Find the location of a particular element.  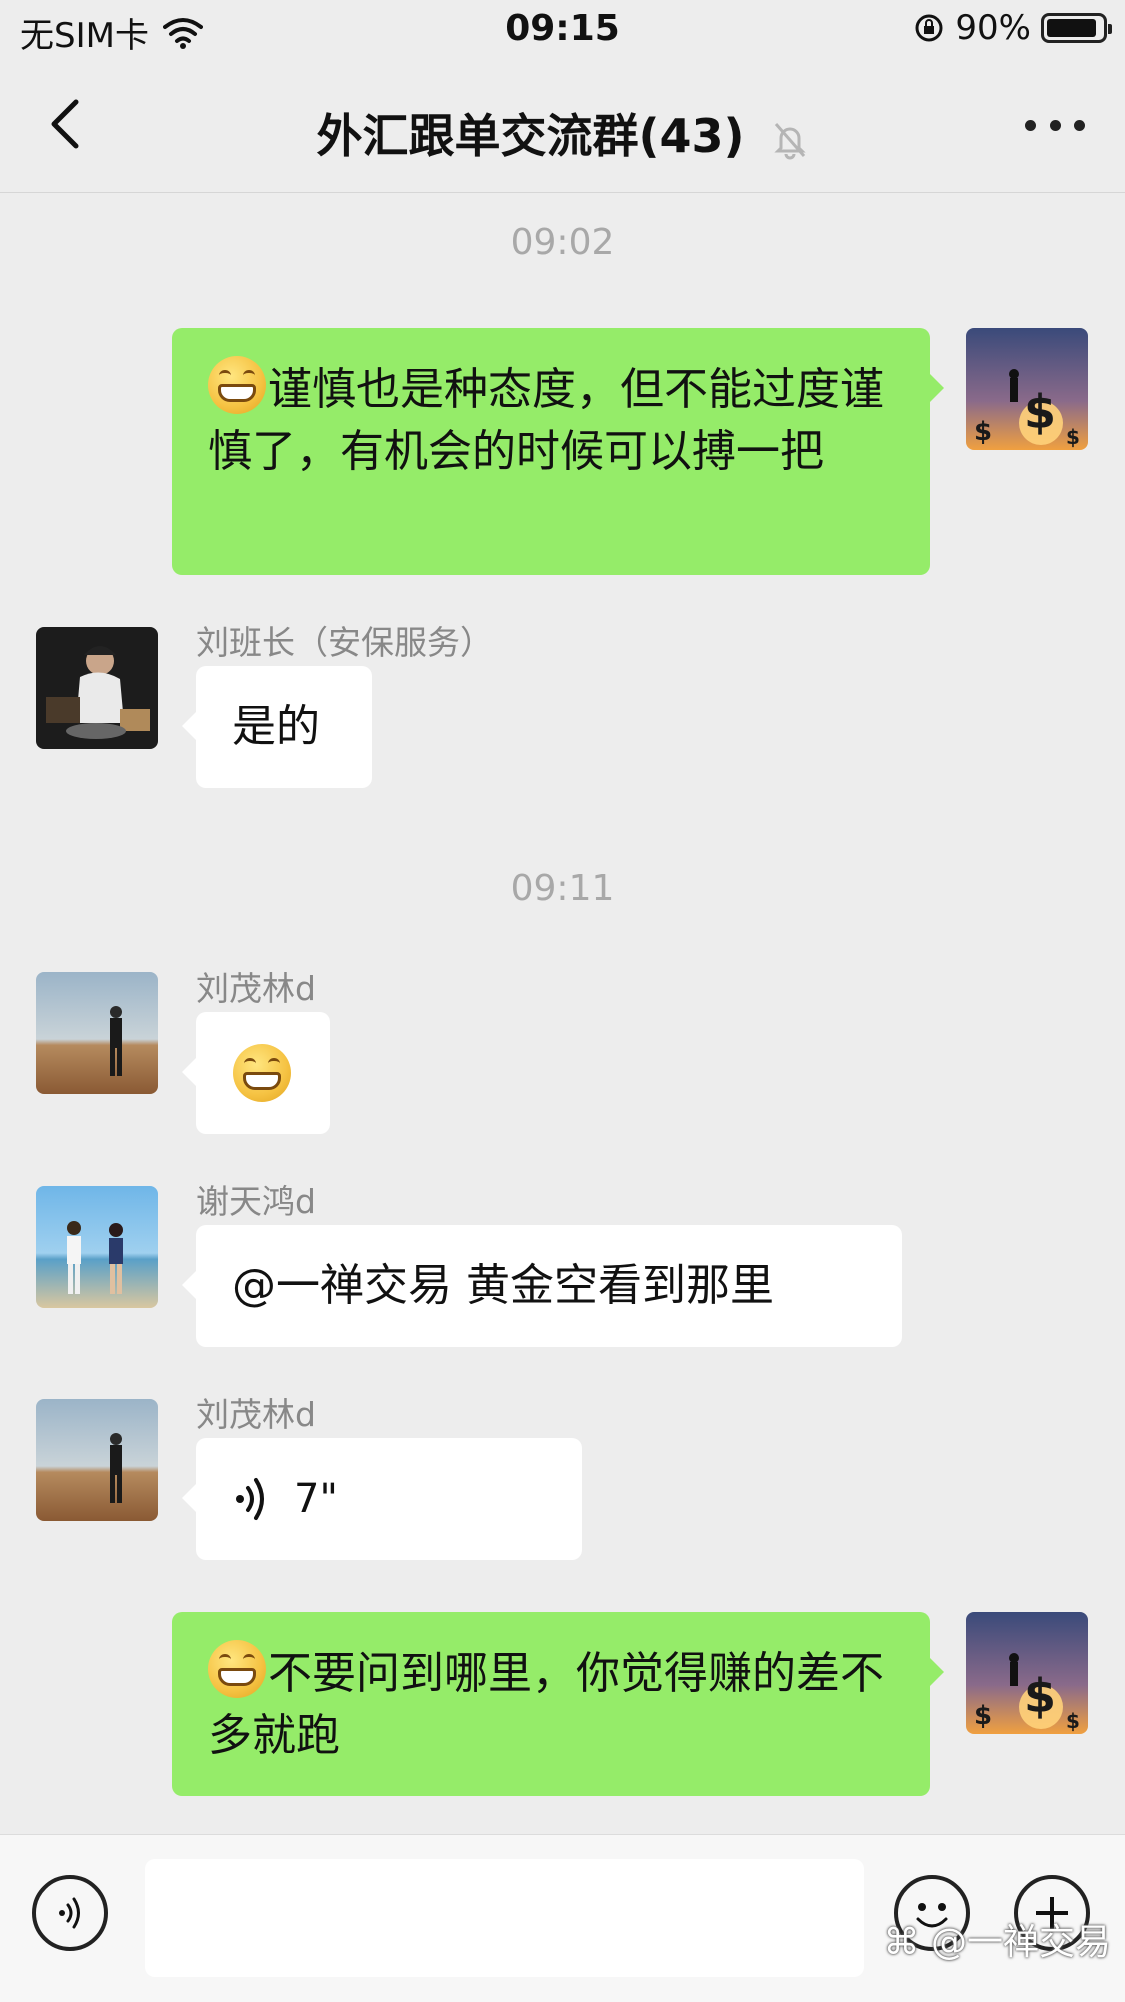

mute-bell-icon is located at coordinates (789, 140).